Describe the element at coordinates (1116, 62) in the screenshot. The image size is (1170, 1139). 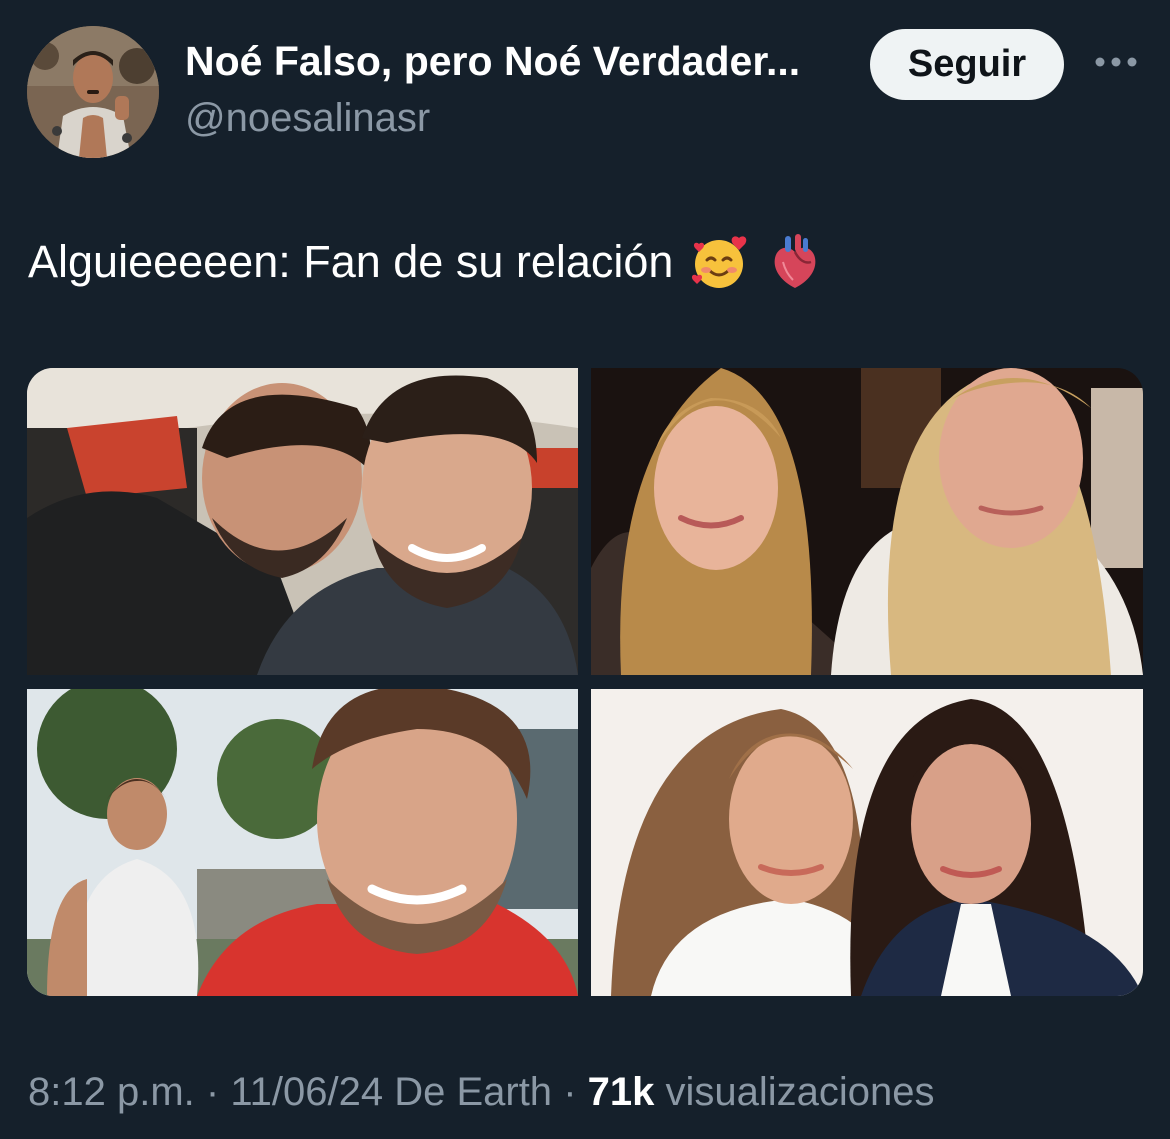
I see `ellipsis-icon` at that location.